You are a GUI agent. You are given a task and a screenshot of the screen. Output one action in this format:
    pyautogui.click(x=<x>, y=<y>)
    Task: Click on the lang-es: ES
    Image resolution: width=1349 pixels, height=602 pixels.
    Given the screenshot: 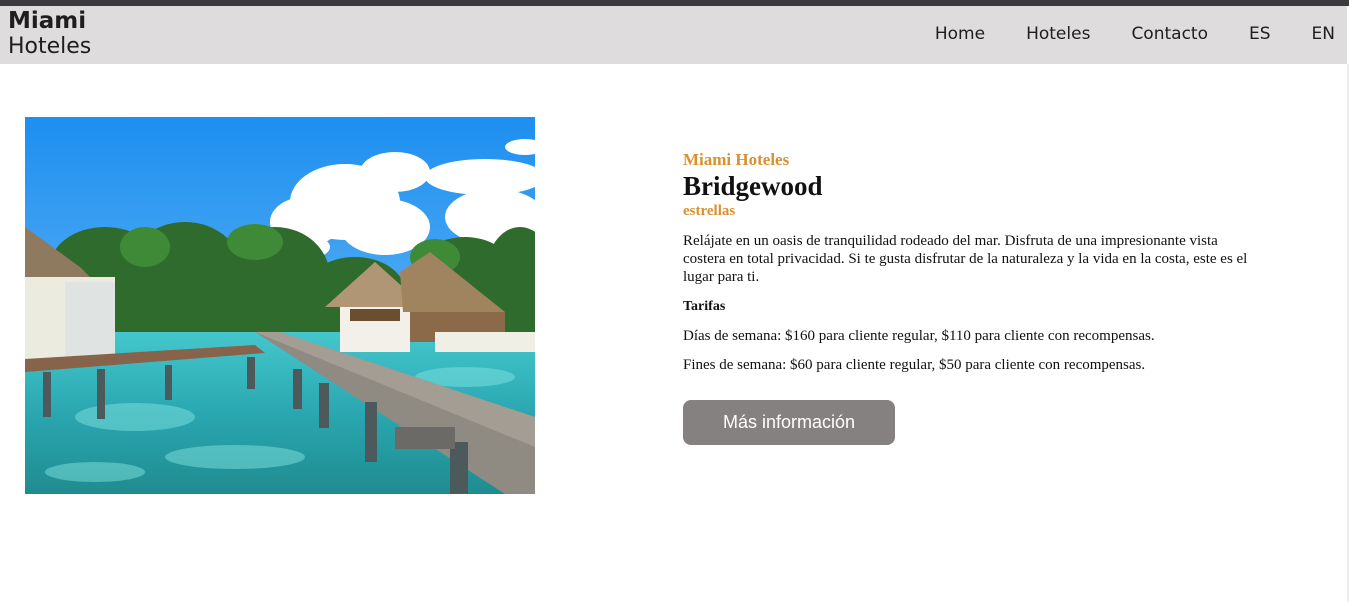 What is the action you would take?
    pyautogui.click(x=1260, y=34)
    